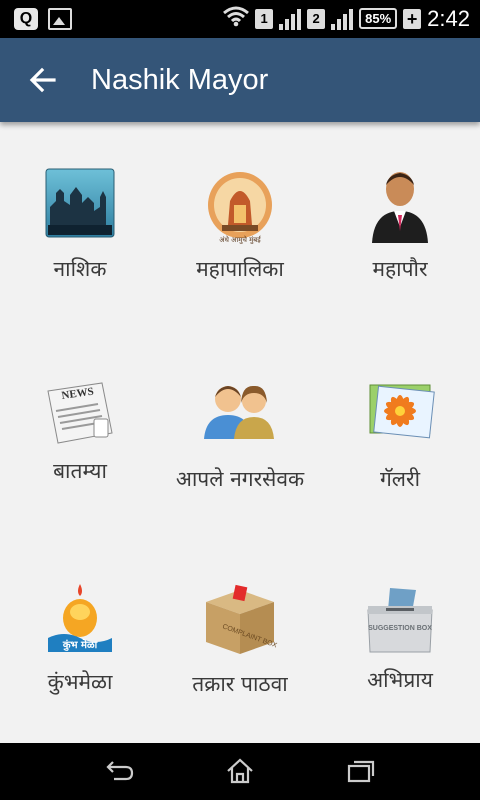 This screenshot has width=480, height=800. What do you see at coordinates (400, 622) in the screenshot?
I see `suggestion-box-icon: SUGGESTION BOX` at bounding box center [400, 622].